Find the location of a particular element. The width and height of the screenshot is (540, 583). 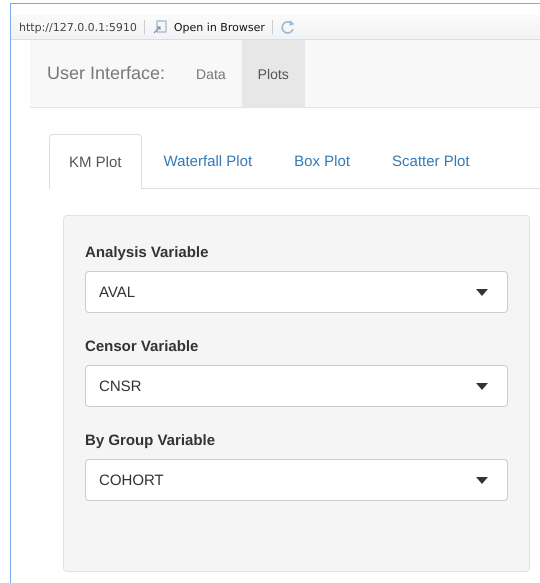

refresh-icon is located at coordinates (288, 27).